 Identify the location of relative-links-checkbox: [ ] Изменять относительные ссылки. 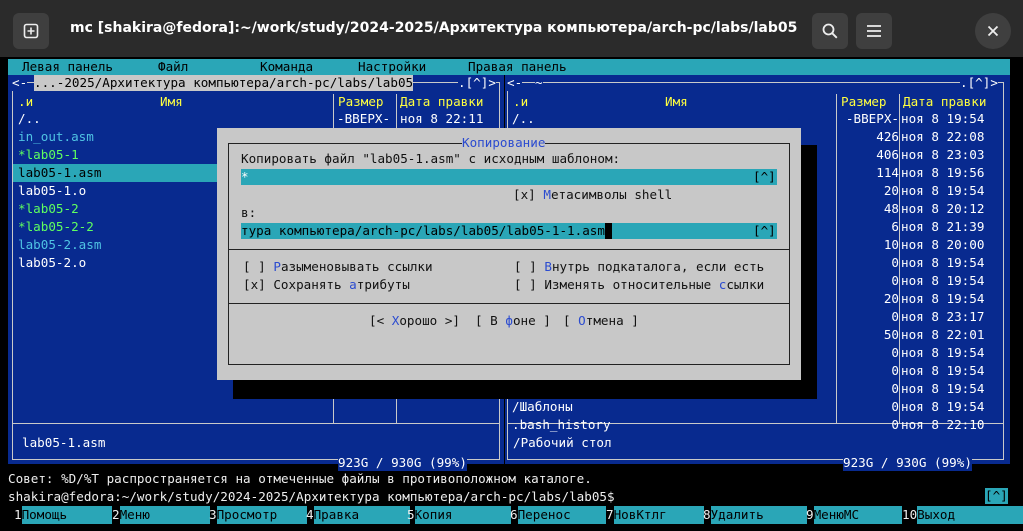
(639, 285).